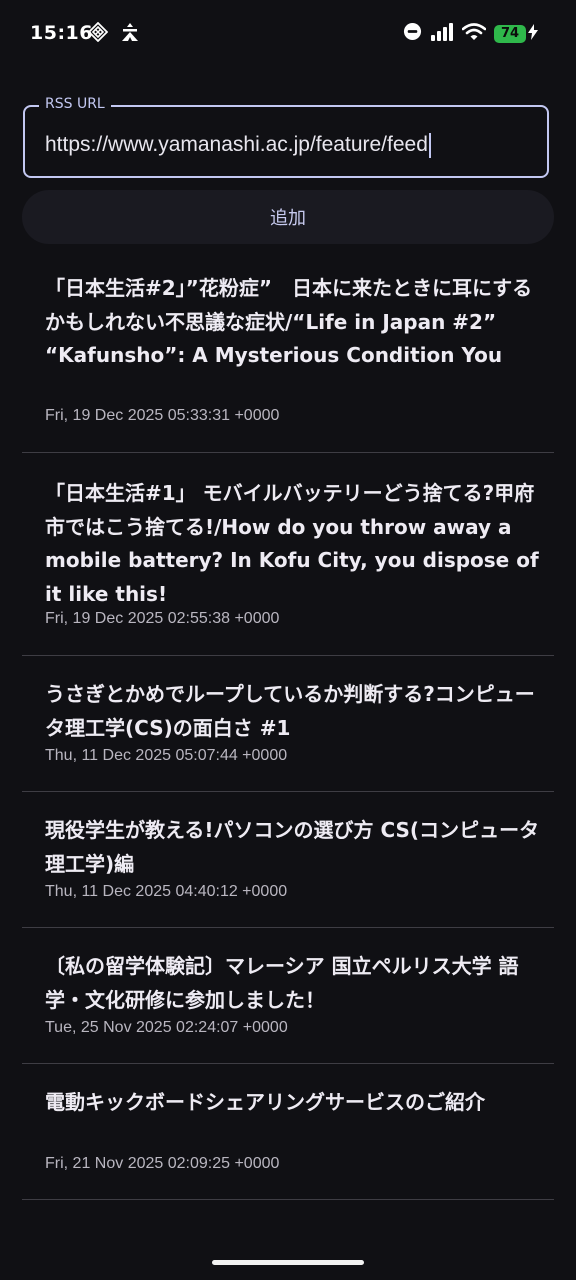  What do you see at coordinates (113, 33) in the screenshot?
I see `status-left-icons` at bounding box center [113, 33].